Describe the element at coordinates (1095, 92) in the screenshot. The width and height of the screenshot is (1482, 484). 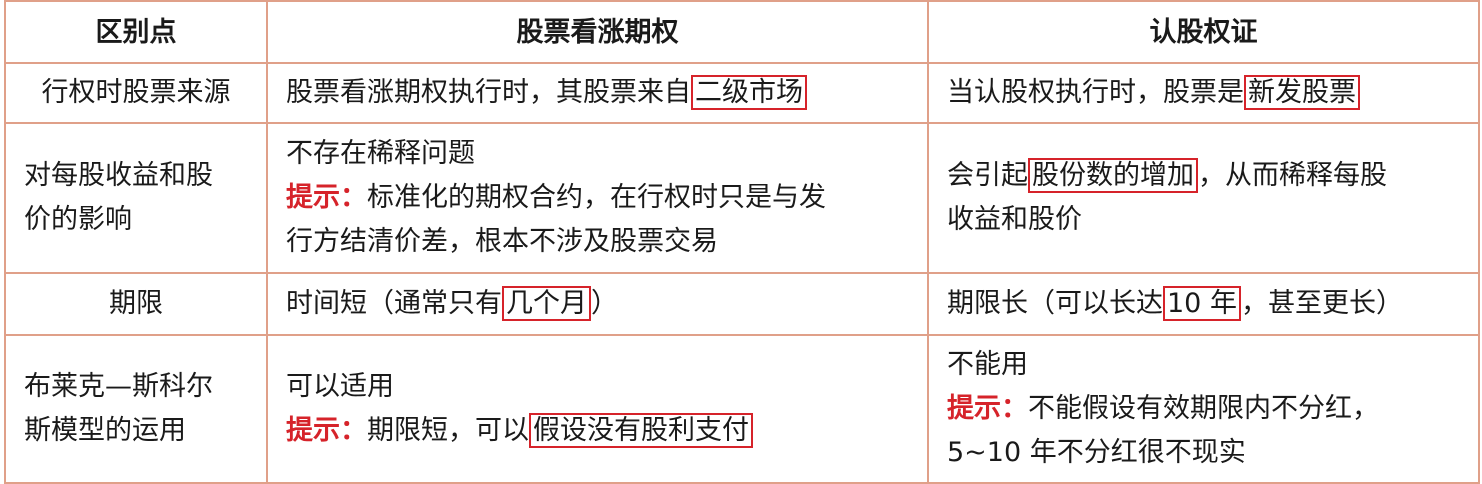
I see `cell-text: 当认股权执行时，股票是` at that location.